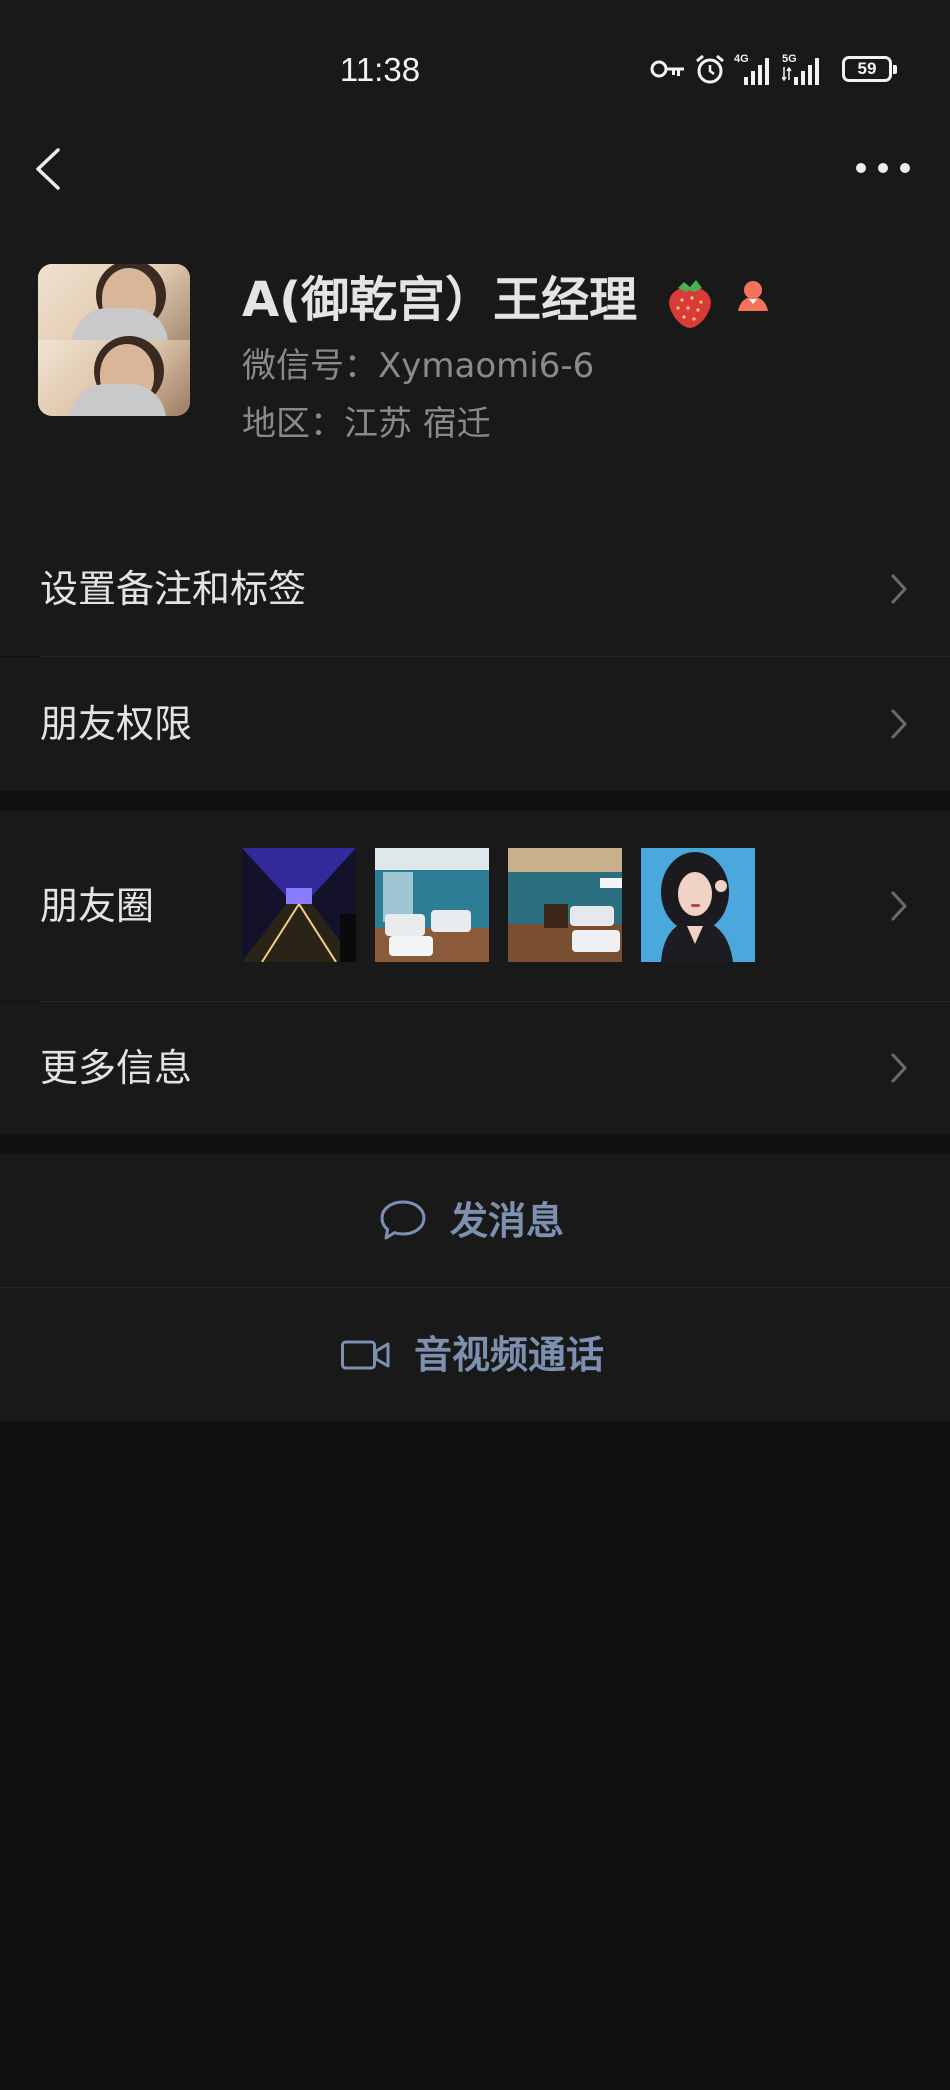 This screenshot has height=2090, width=950. What do you see at coordinates (475, 724) in the screenshot?
I see `cell-friend-permissions: 朋友权限` at bounding box center [475, 724].